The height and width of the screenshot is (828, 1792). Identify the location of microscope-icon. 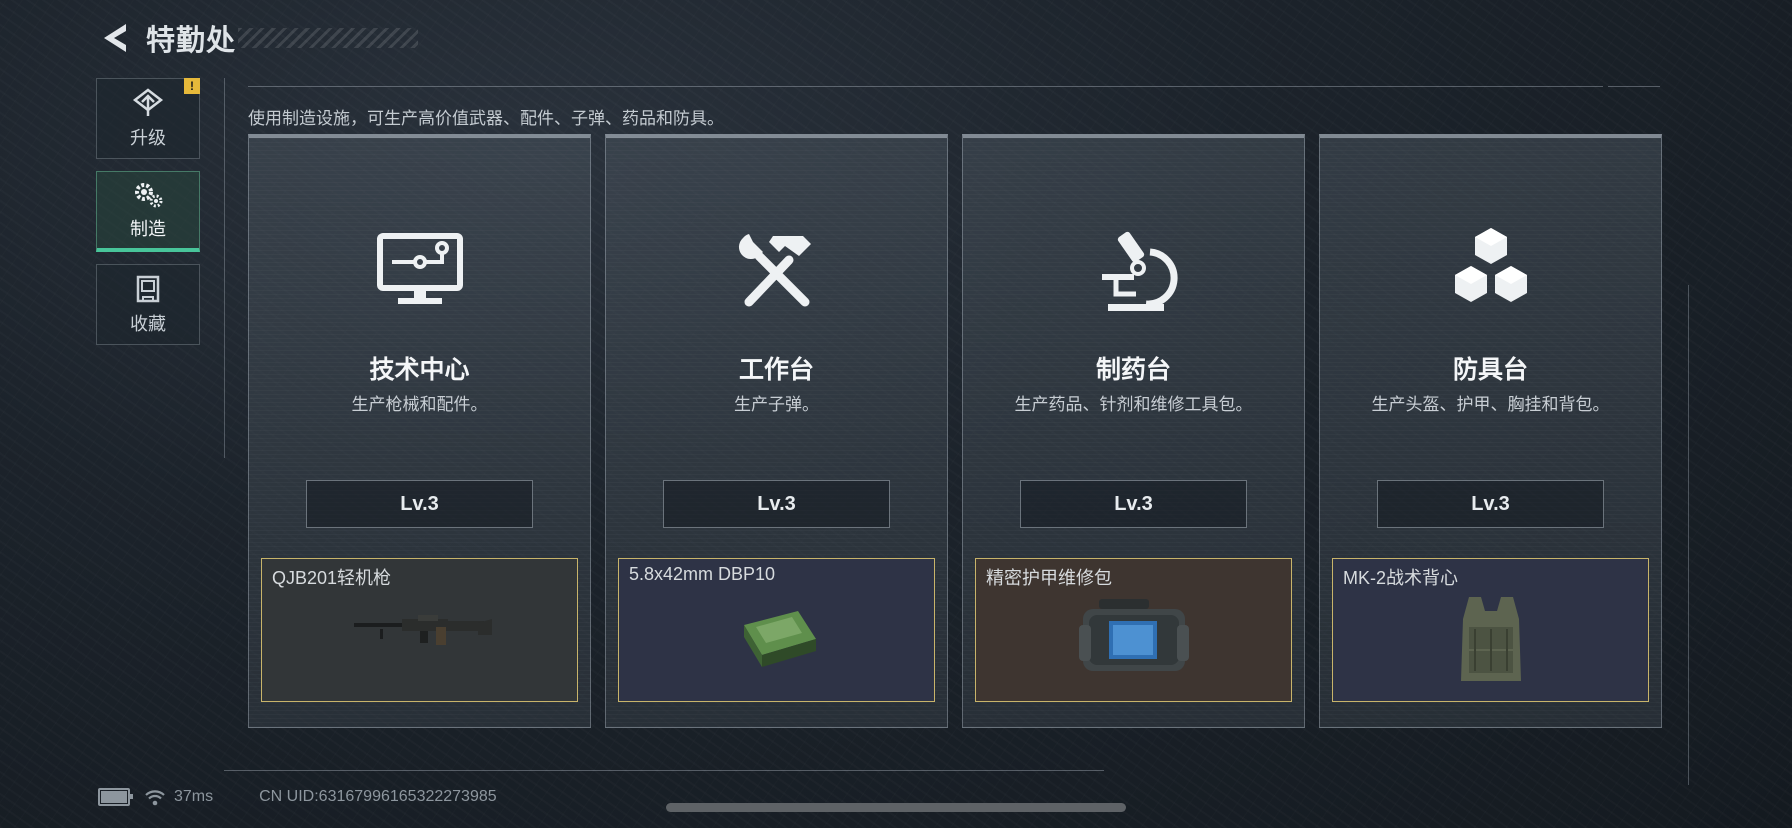
(1139, 271).